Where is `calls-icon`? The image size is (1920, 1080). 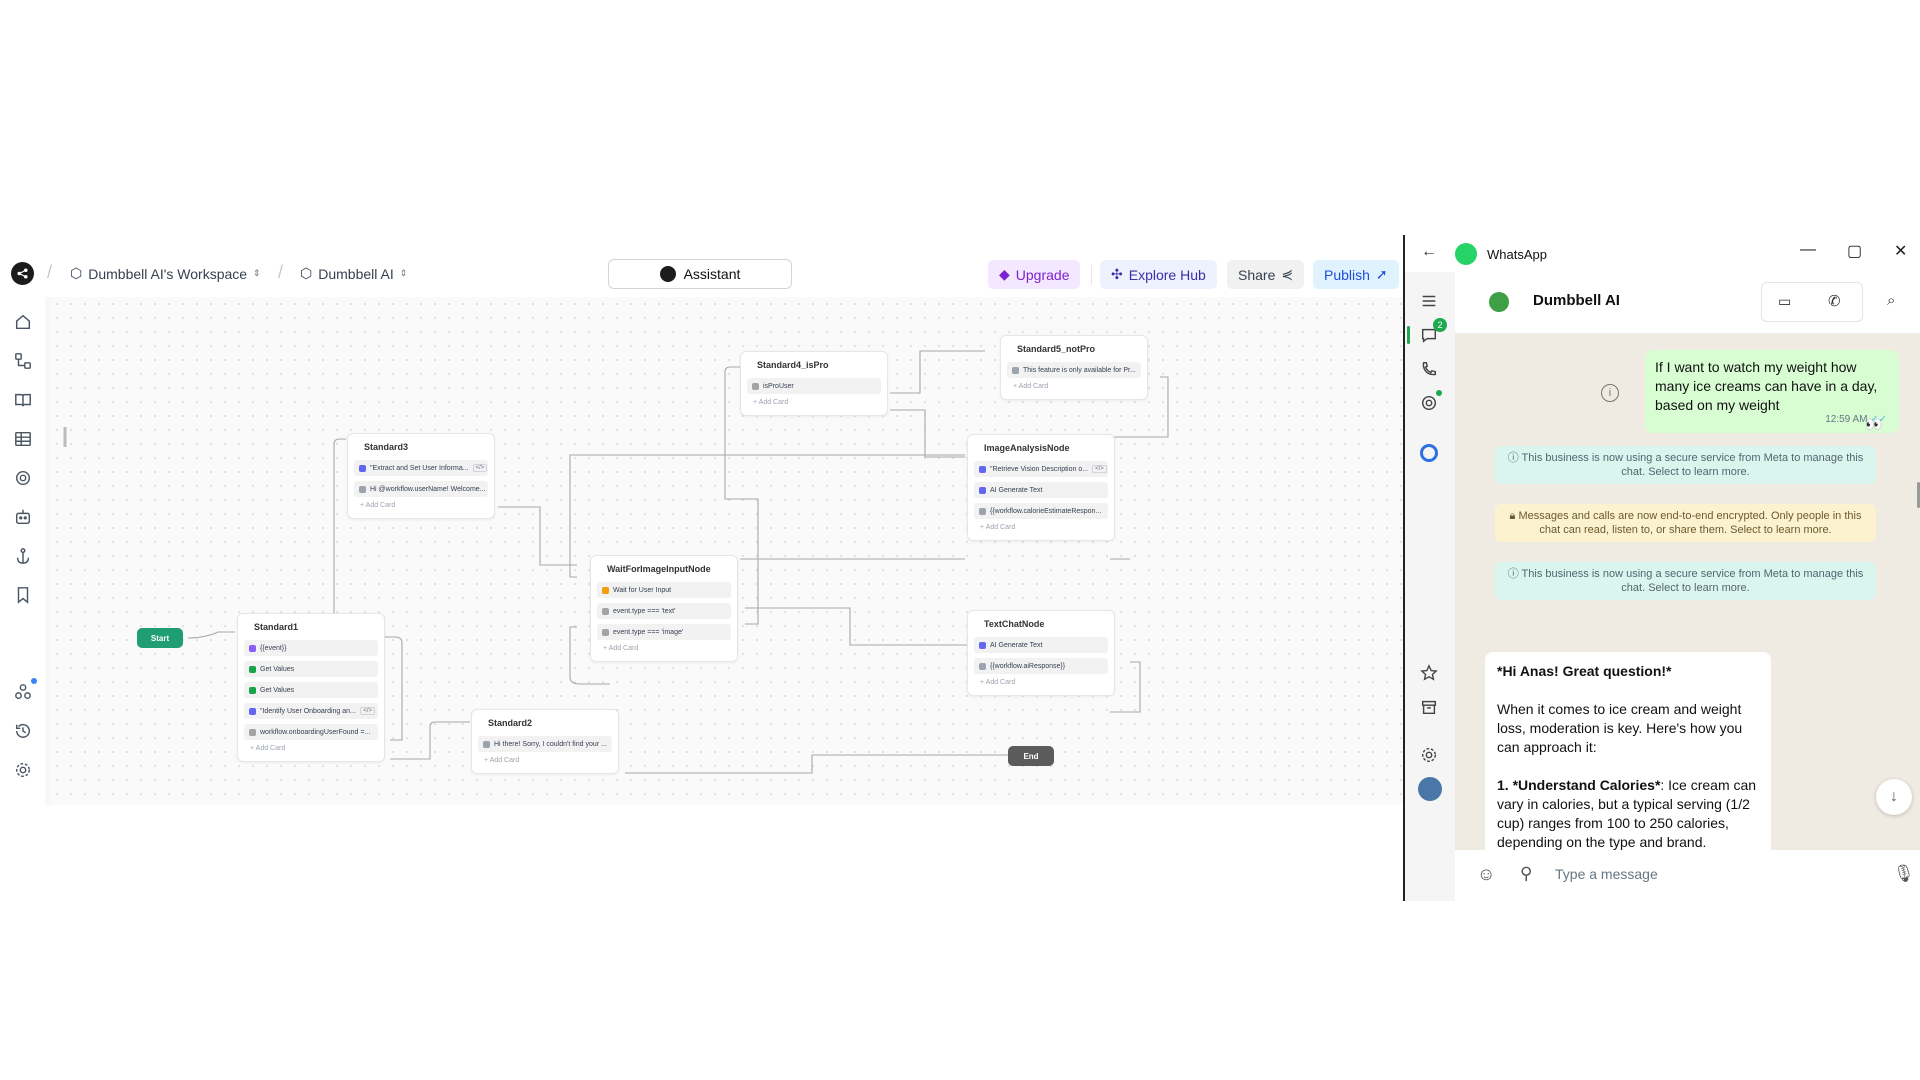 calls-icon is located at coordinates (1429, 369).